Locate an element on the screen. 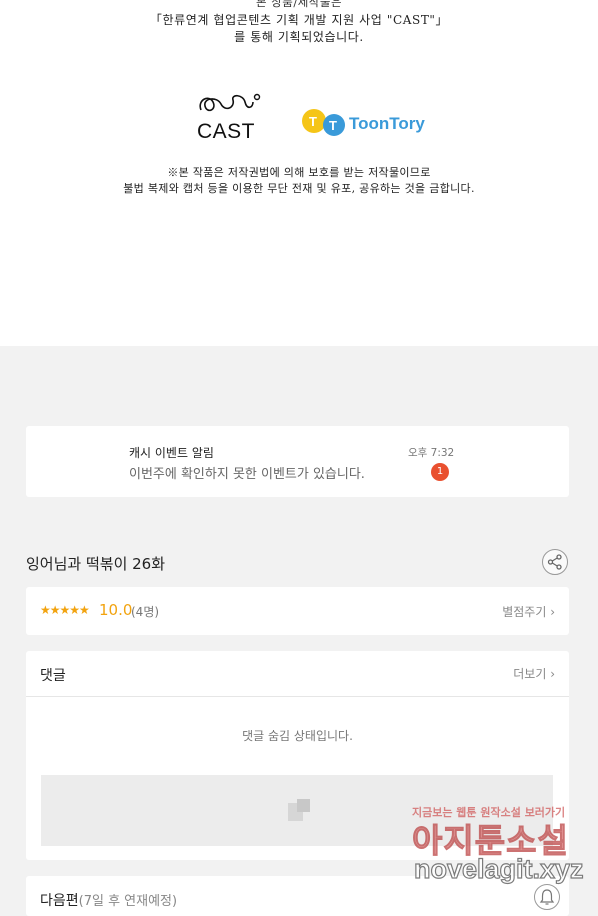 Image resolution: width=598 pixels, height=916 pixels. next-episode-label: 다음편 is located at coordinates (59, 901).